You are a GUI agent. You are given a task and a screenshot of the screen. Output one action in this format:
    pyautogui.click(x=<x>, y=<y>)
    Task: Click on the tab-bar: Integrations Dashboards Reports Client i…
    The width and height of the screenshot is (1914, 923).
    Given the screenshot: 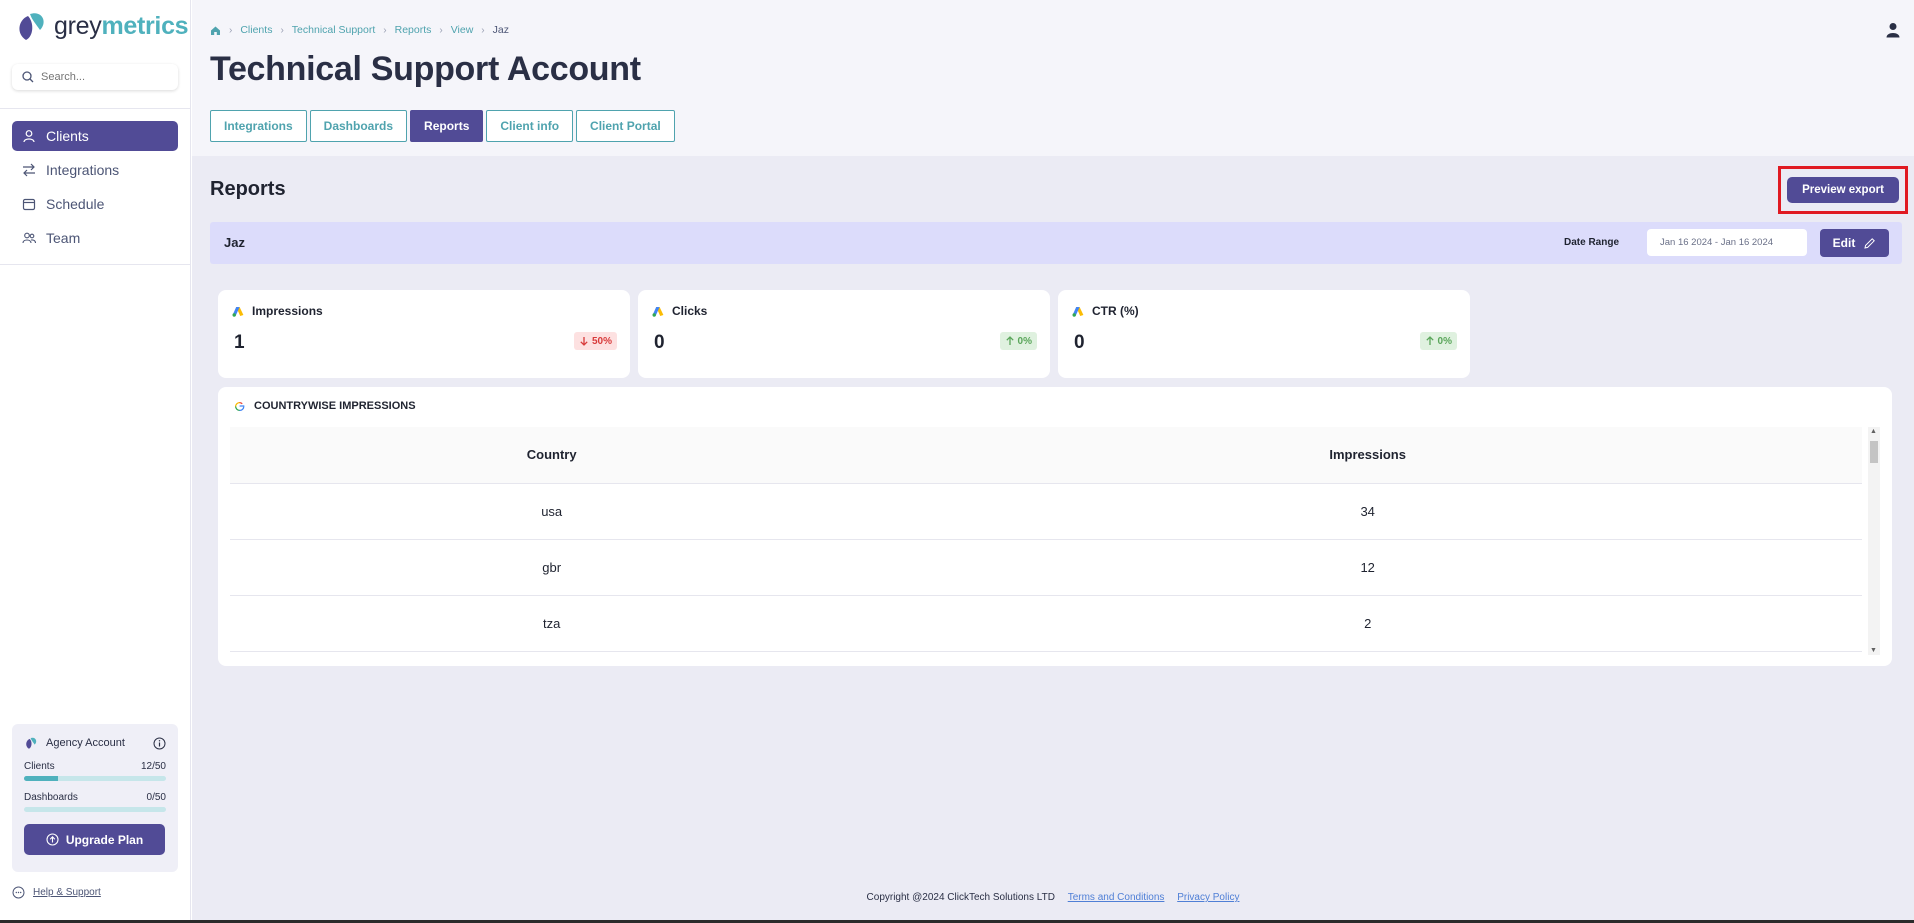 What is the action you would take?
    pyautogui.click(x=442, y=126)
    